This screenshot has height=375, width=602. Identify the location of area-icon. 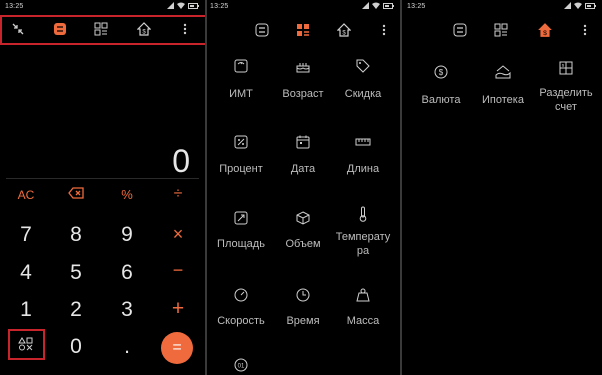
(241, 218).